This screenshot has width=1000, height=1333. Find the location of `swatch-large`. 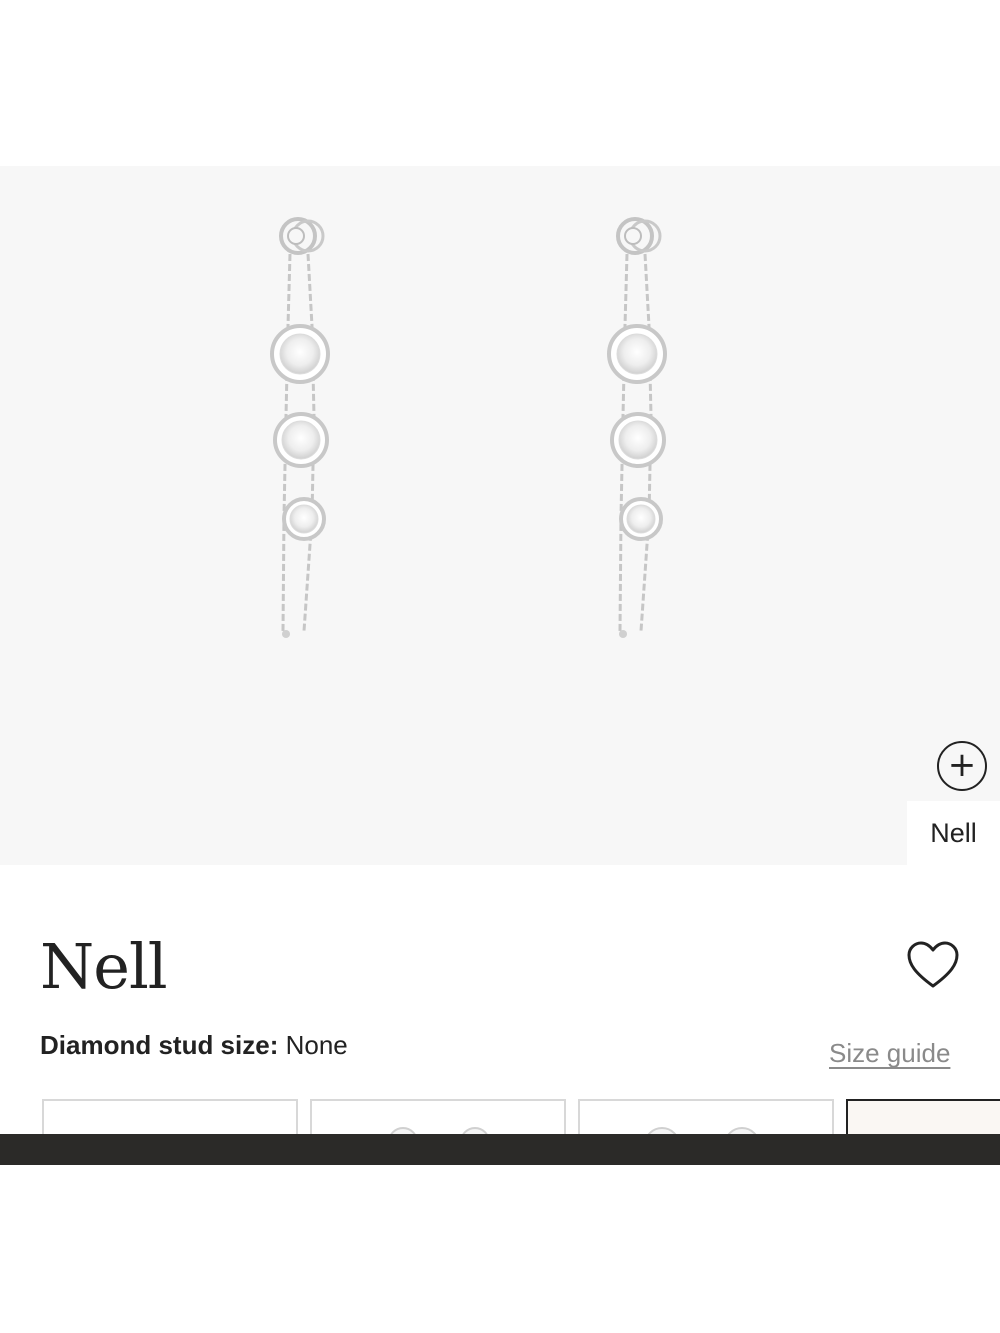

swatch-large is located at coordinates (923, 1117).